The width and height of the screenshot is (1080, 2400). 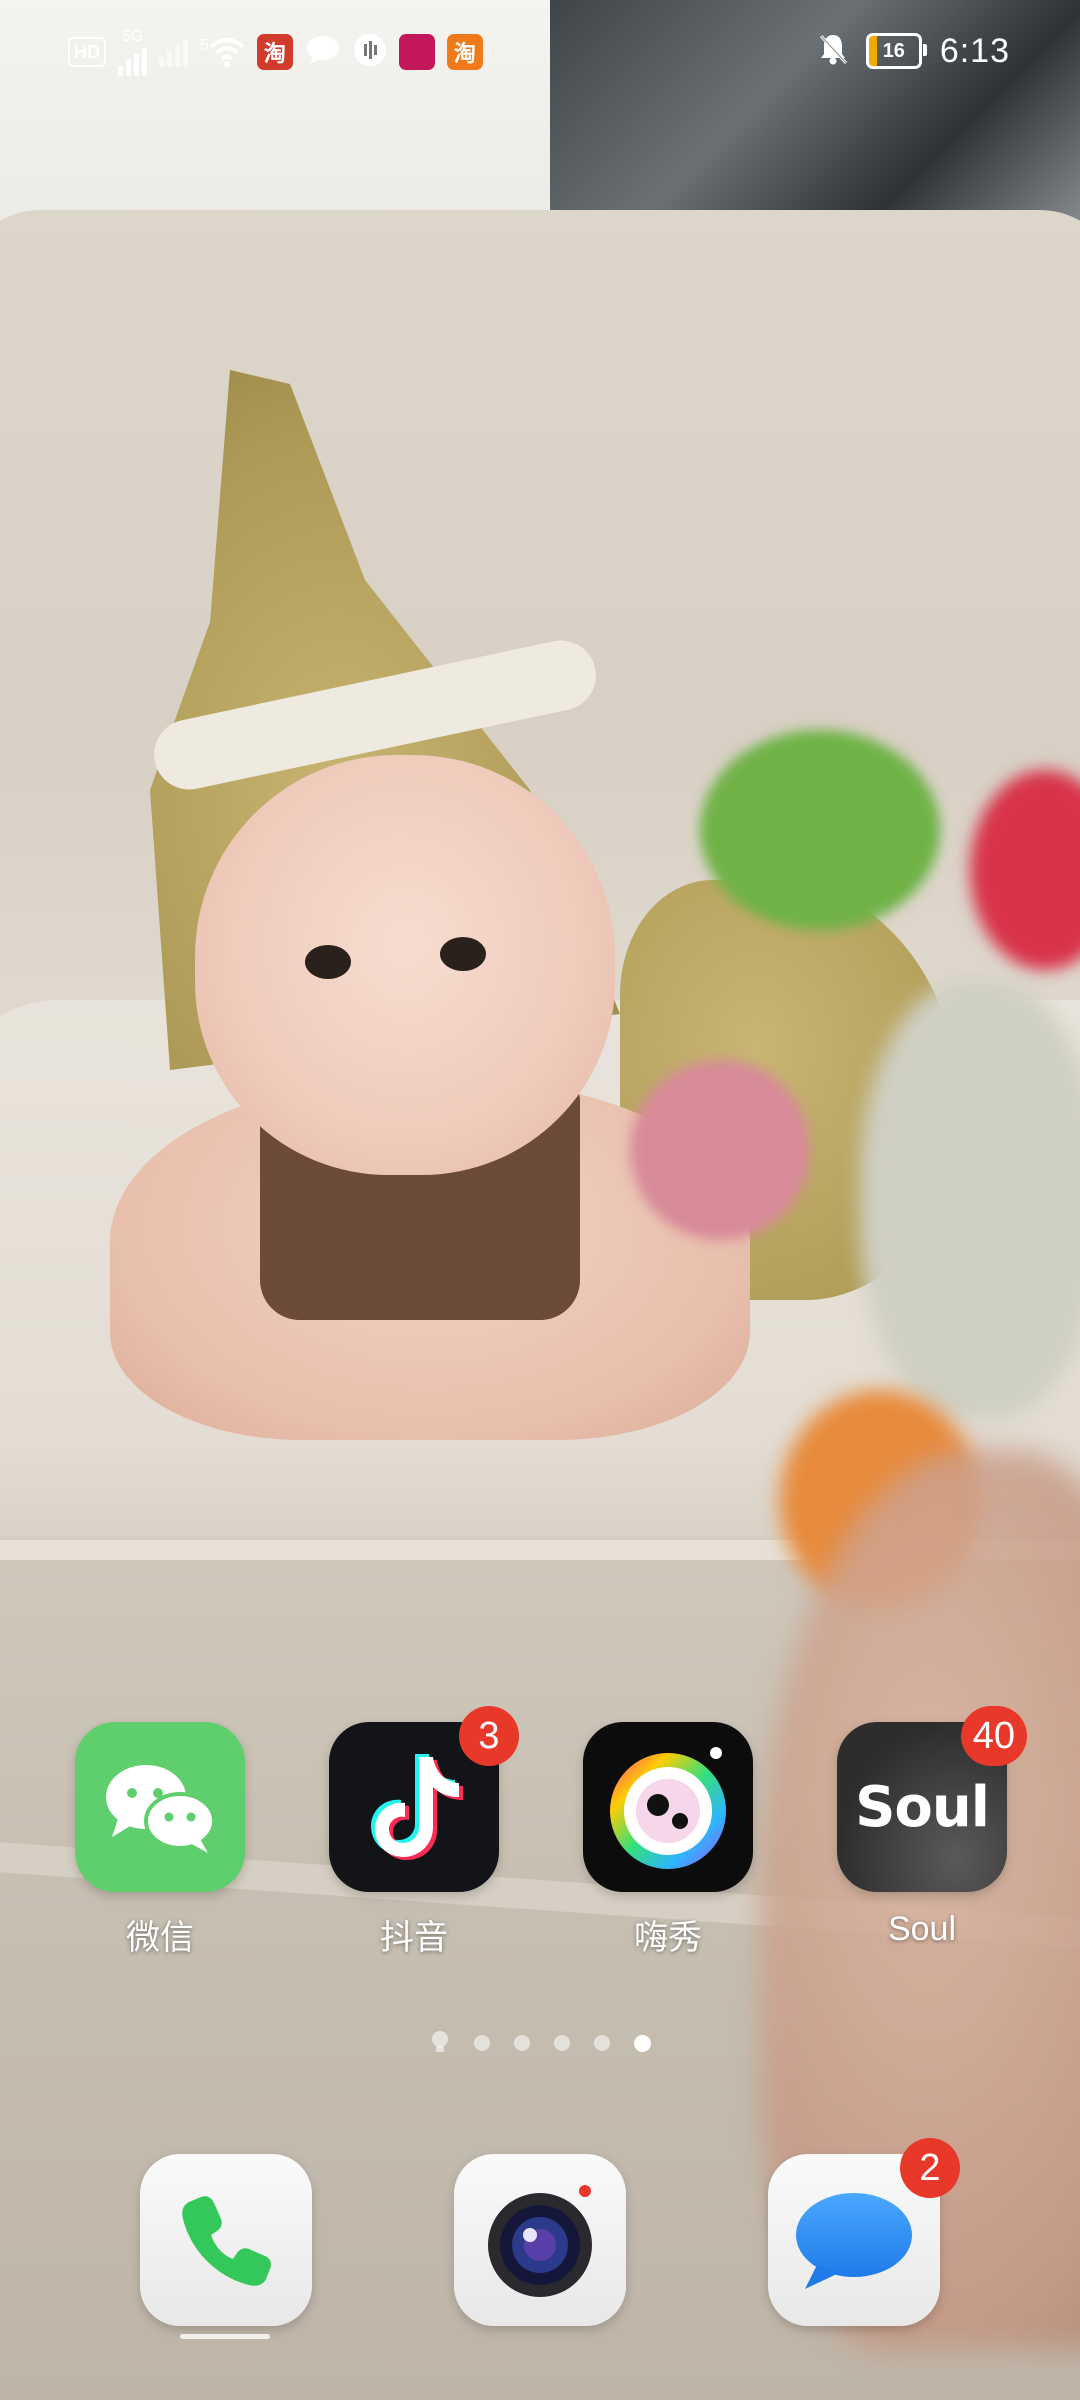 What do you see at coordinates (930, 2168) in the screenshot?
I see `notification-badge: 2` at bounding box center [930, 2168].